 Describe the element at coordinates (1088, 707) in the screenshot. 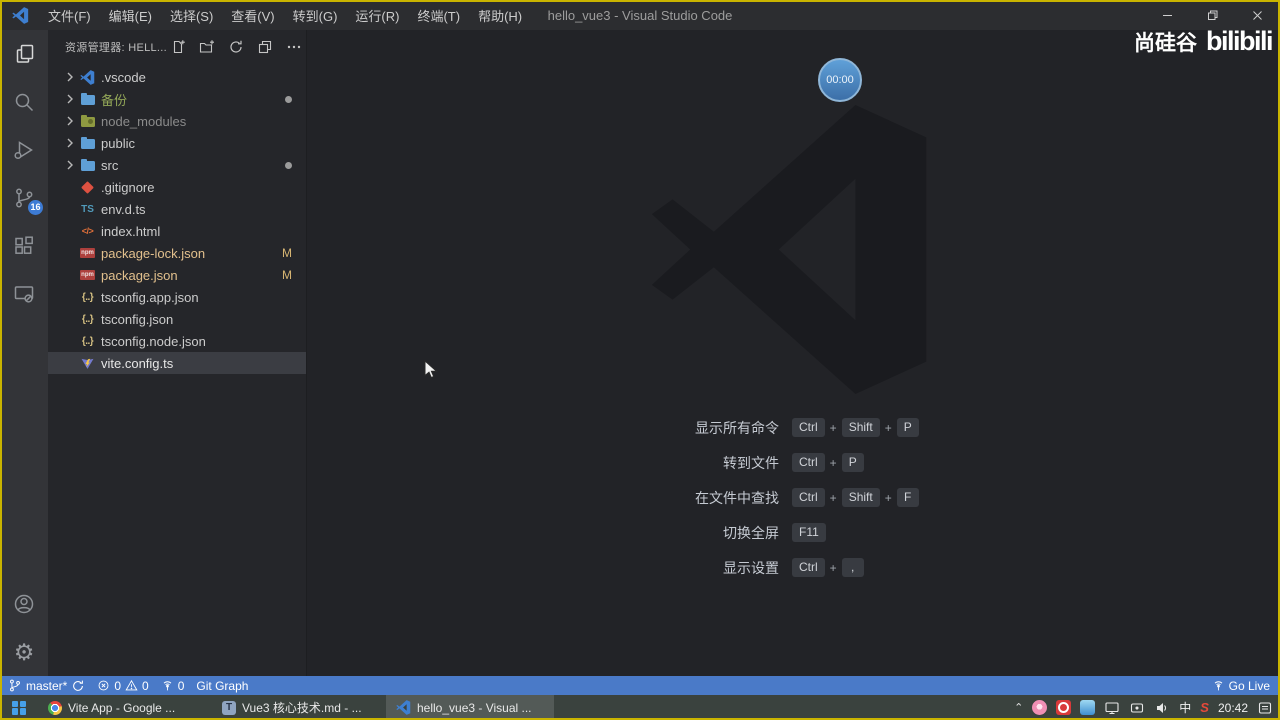

I see `tray-app-blue-icon` at that location.